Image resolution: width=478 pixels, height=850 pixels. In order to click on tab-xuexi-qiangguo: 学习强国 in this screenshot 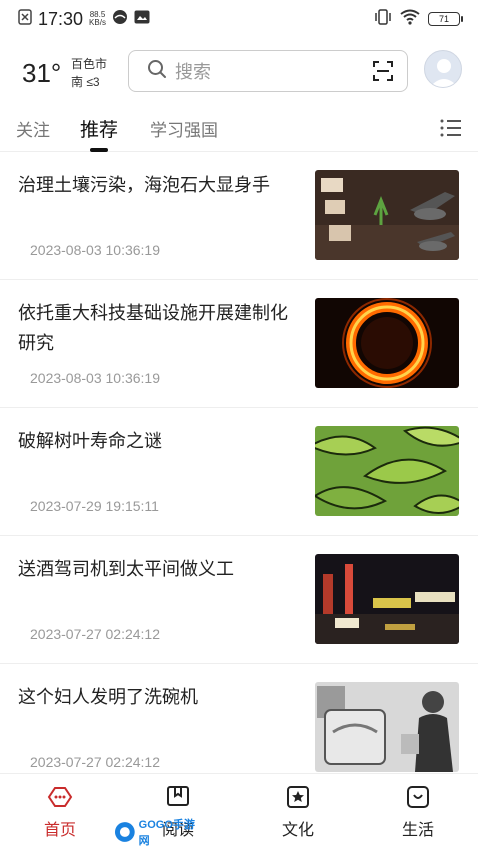, I will do `click(184, 128)`.